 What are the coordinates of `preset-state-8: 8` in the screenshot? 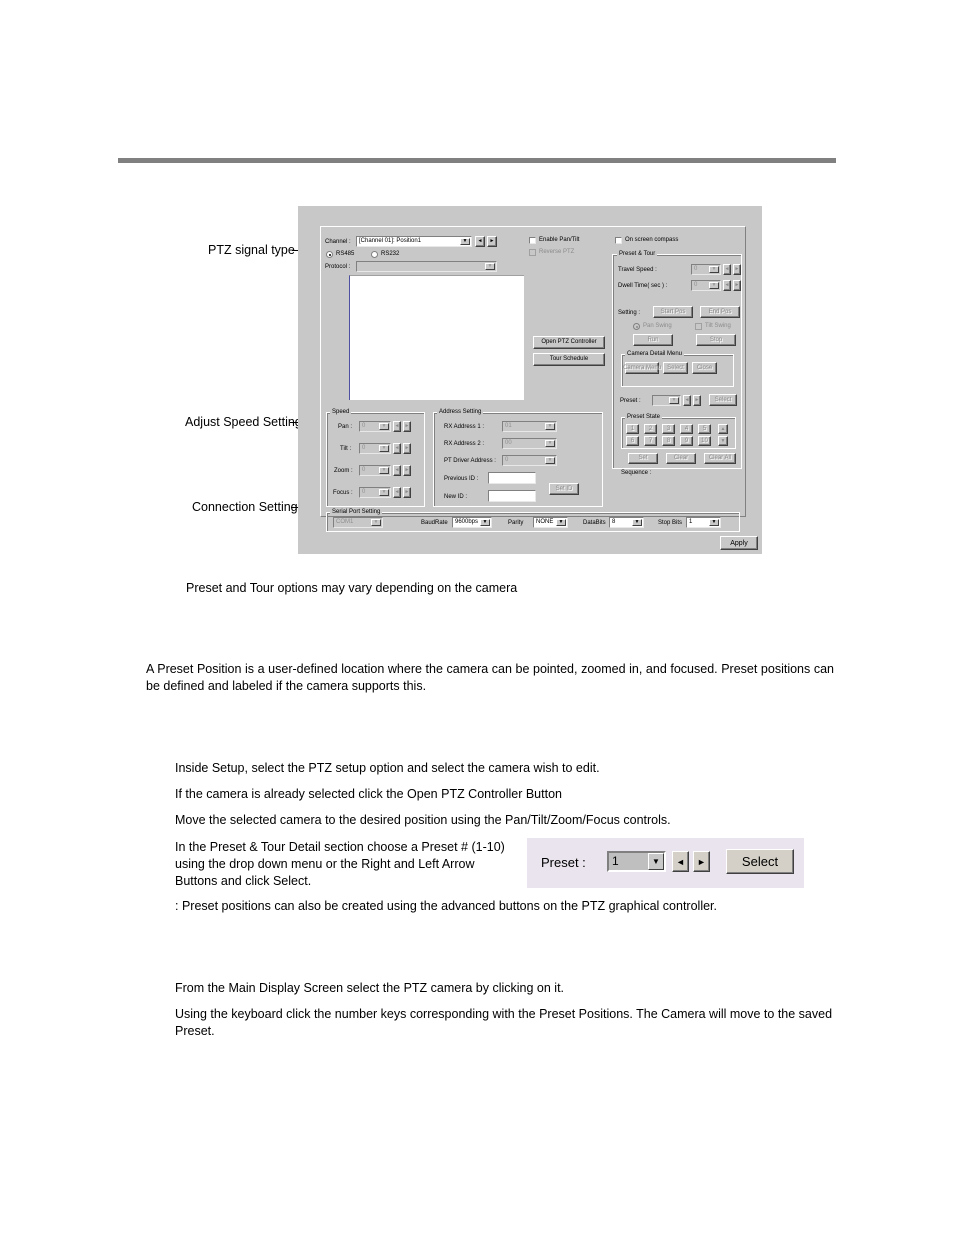 It's located at (668, 441).